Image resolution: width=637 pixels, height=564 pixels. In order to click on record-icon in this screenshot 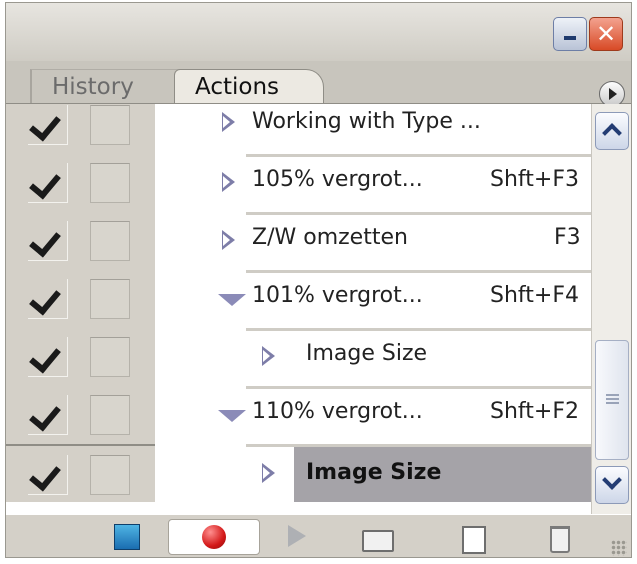, I will do `click(214, 537)`.